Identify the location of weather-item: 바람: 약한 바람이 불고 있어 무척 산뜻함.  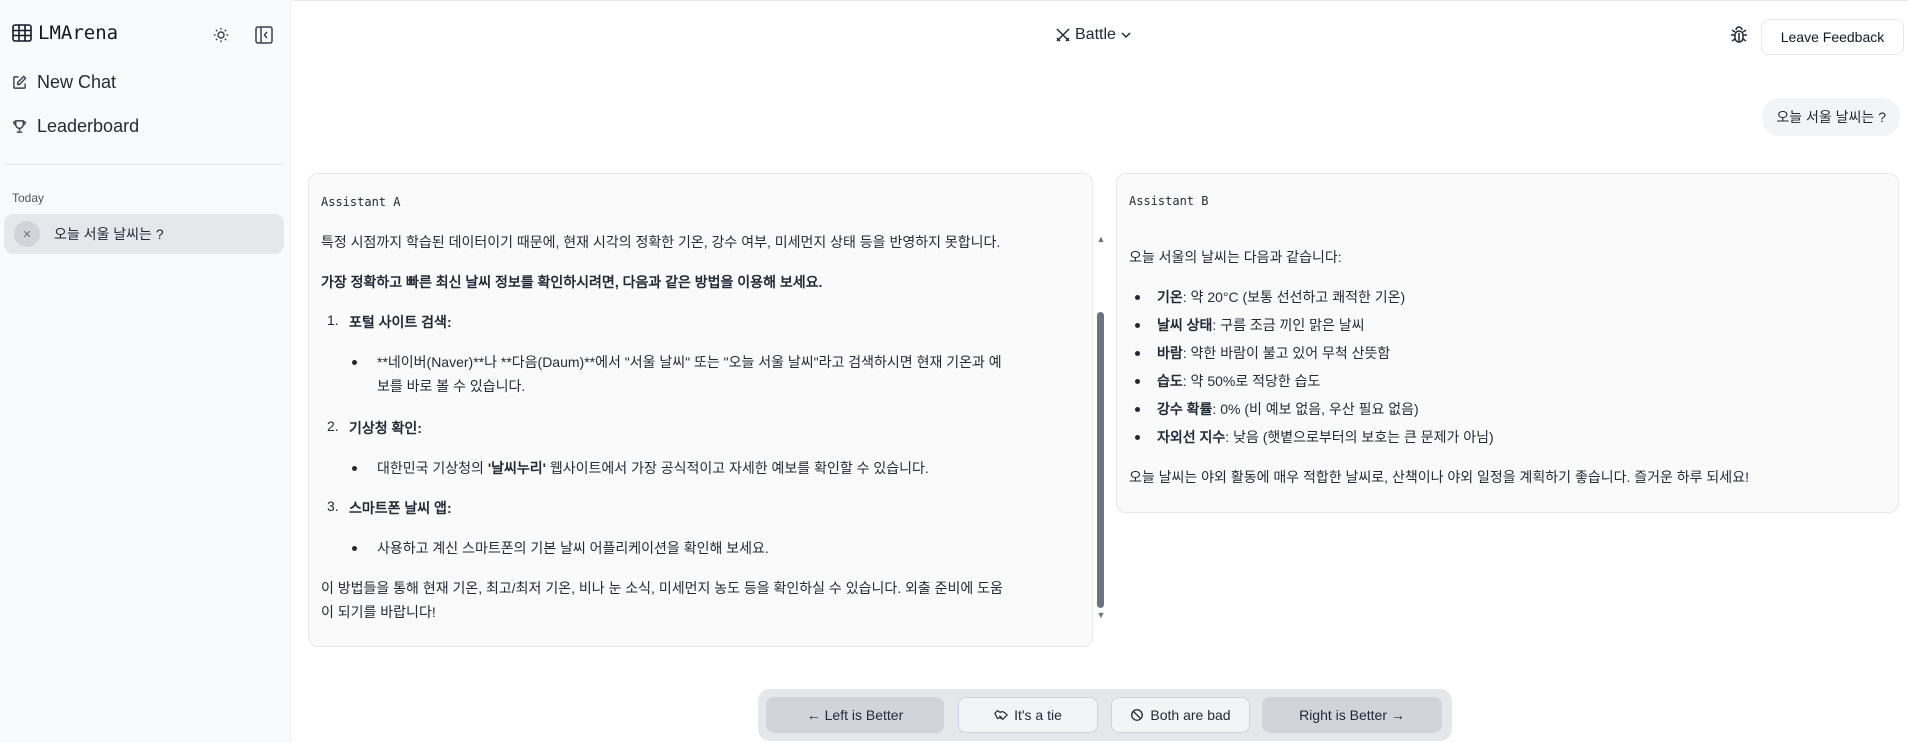
(1273, 353).